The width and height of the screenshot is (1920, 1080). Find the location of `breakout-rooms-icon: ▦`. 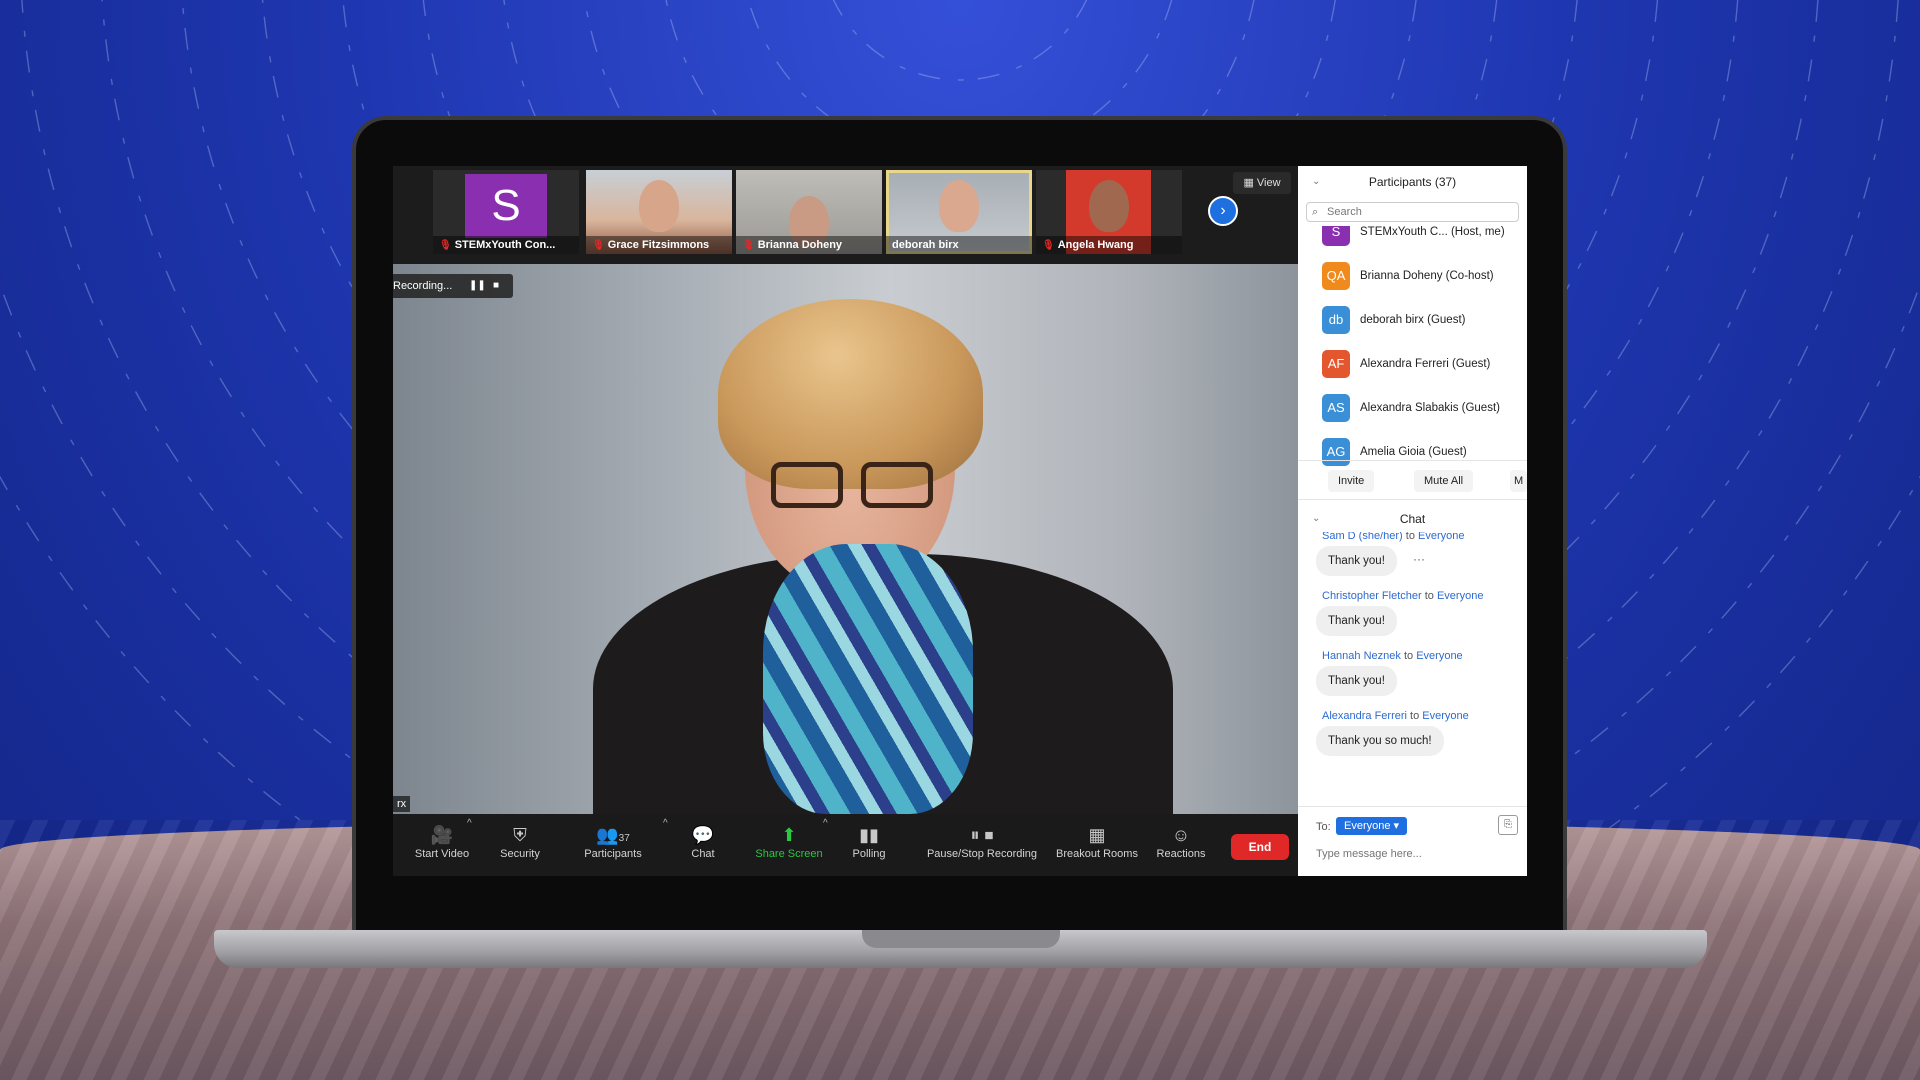

breakout-rooms-icon: ▦ is located at coordinates (1097, 835).